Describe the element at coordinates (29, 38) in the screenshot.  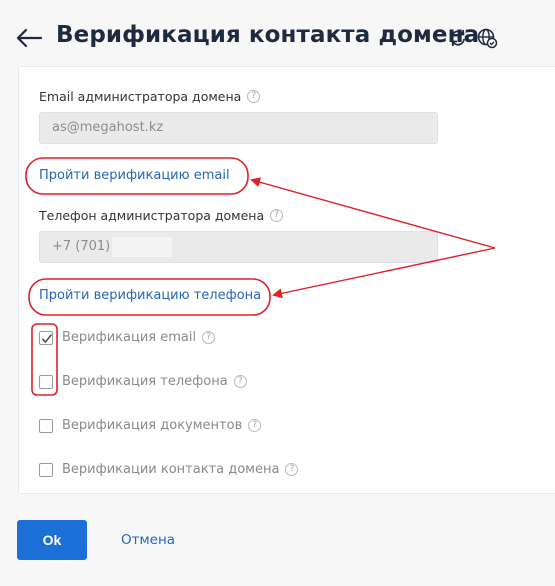
I see `back-arrow-icon` at that location.